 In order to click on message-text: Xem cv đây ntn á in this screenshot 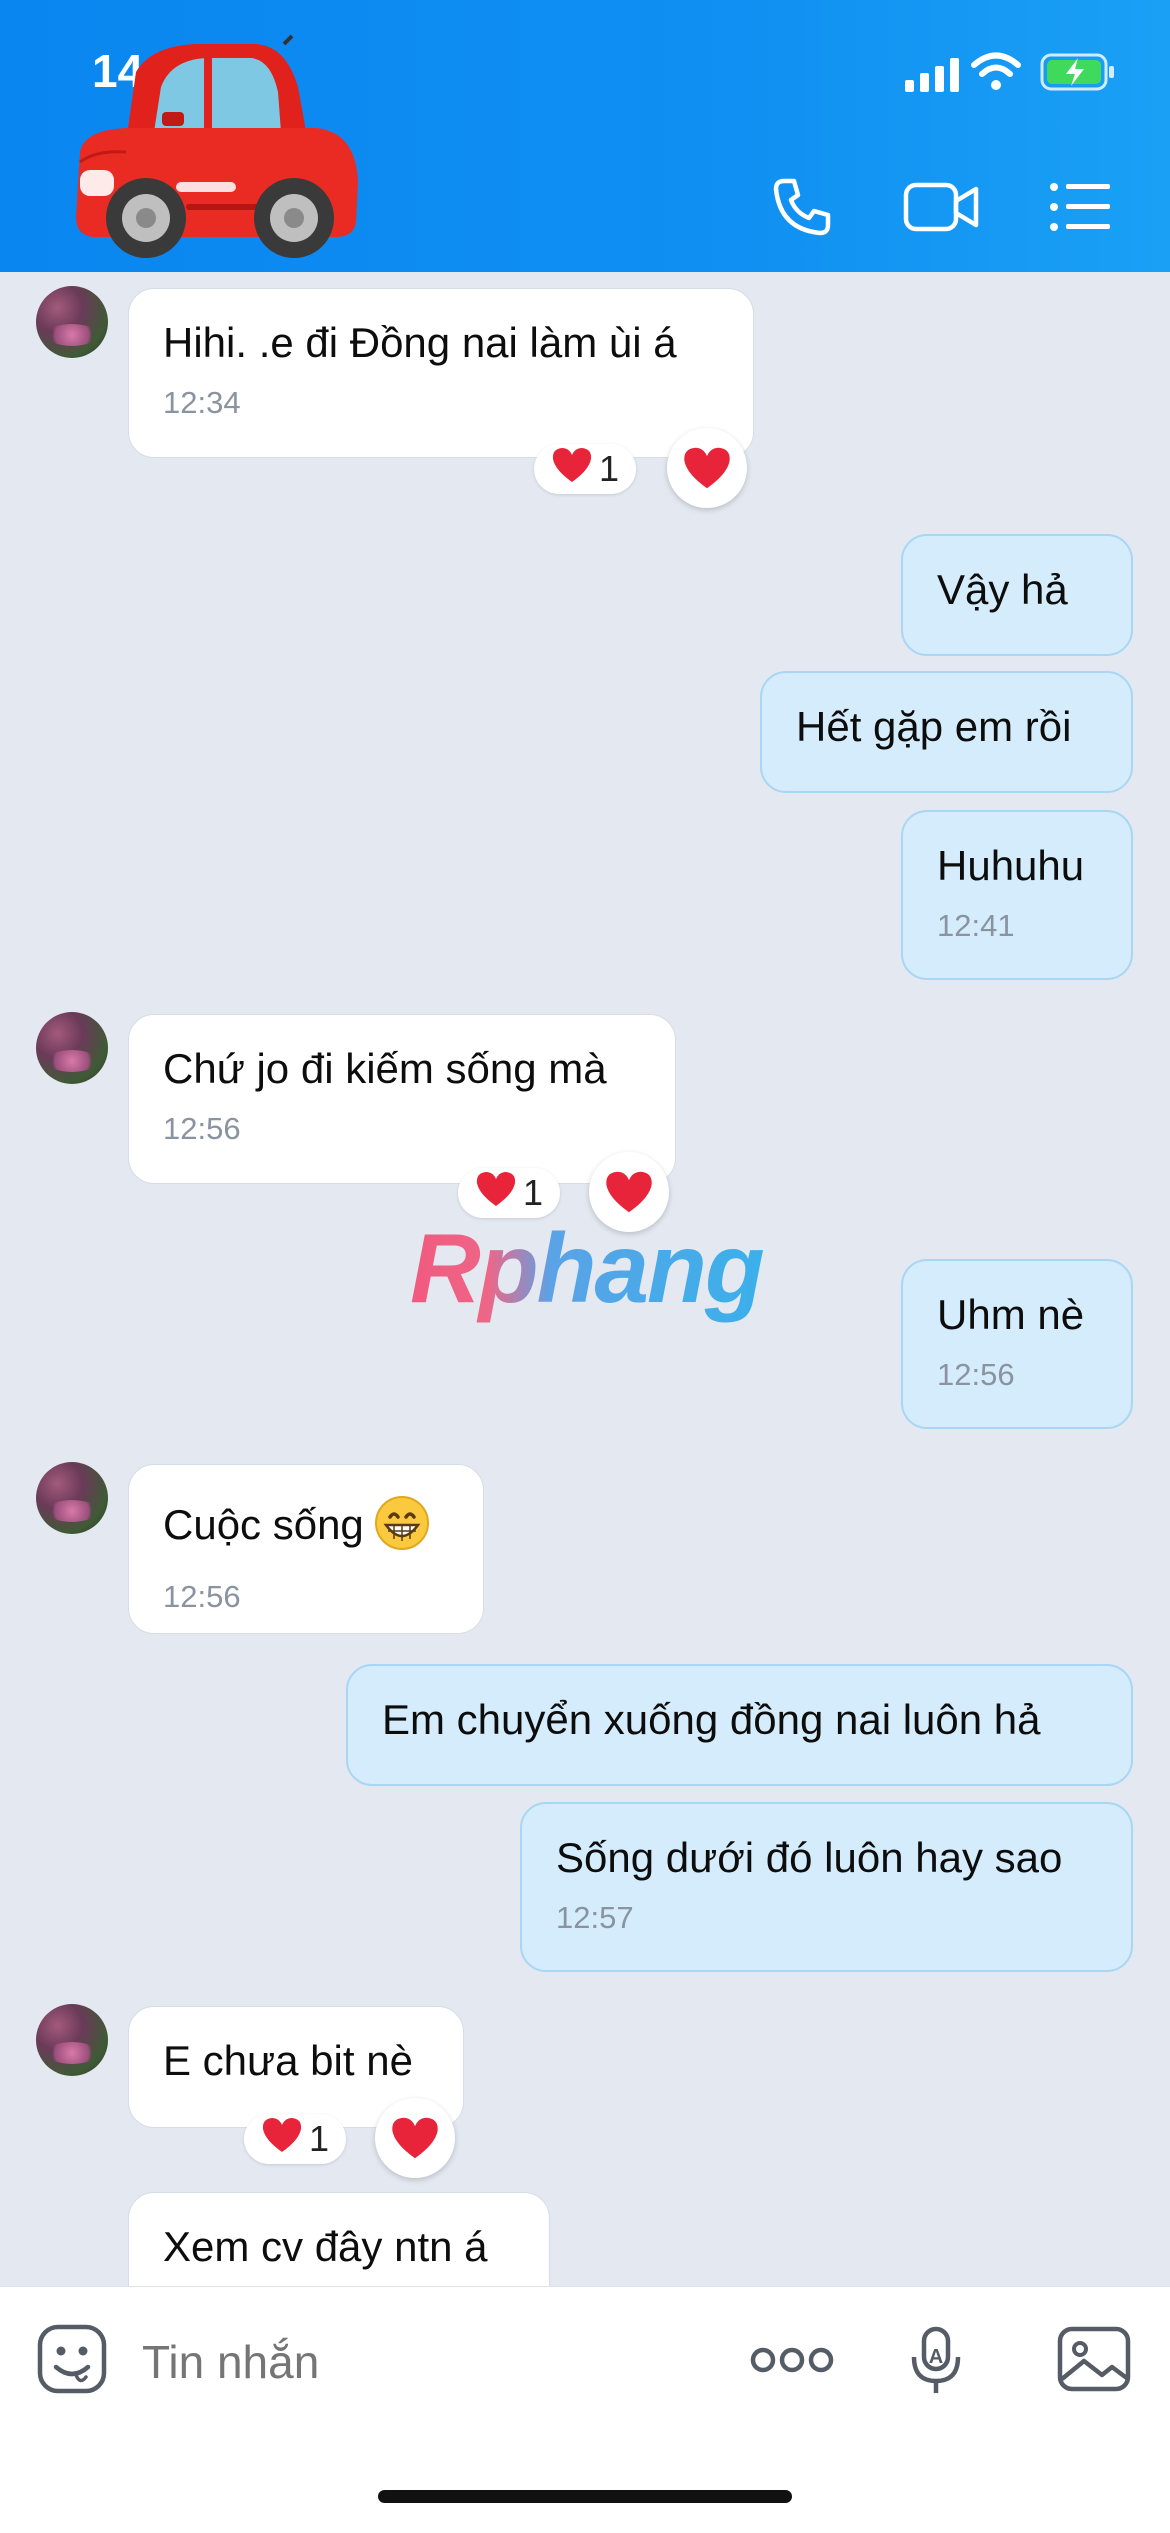, I will do `click(325, 2246)`.